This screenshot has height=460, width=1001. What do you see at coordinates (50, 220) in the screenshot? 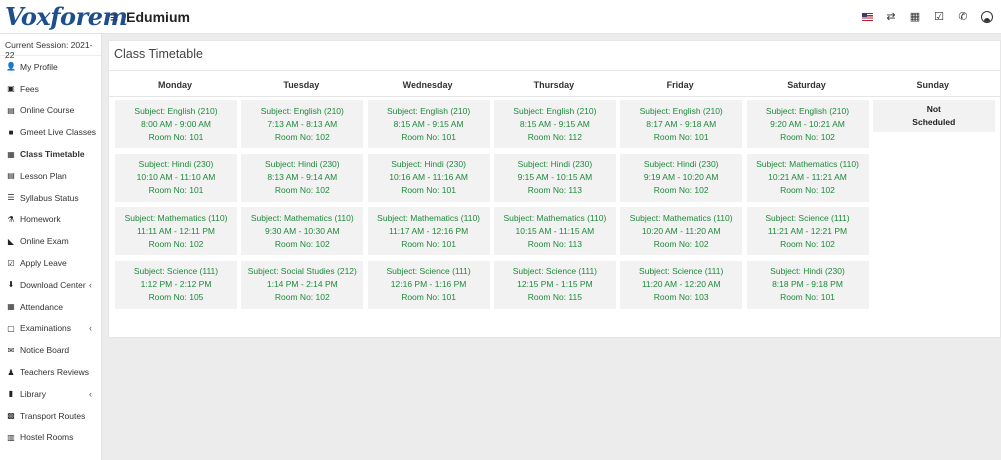
I see `sidebar-item-homework: ⚗ Homework` at bounding box center [50, 220].